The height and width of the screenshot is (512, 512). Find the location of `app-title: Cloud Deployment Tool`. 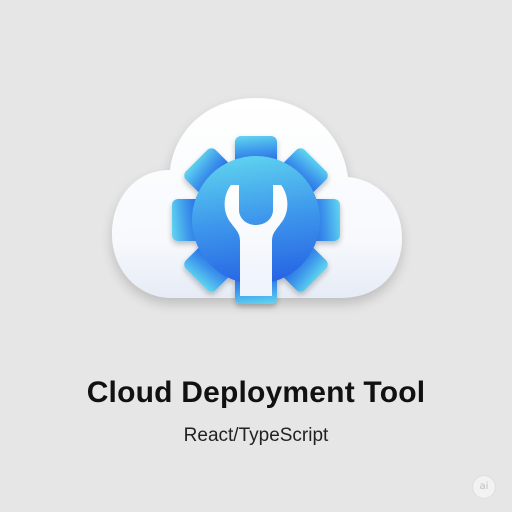

app-title: Cloud Deployment Tool is located at coordinates (256, 392).